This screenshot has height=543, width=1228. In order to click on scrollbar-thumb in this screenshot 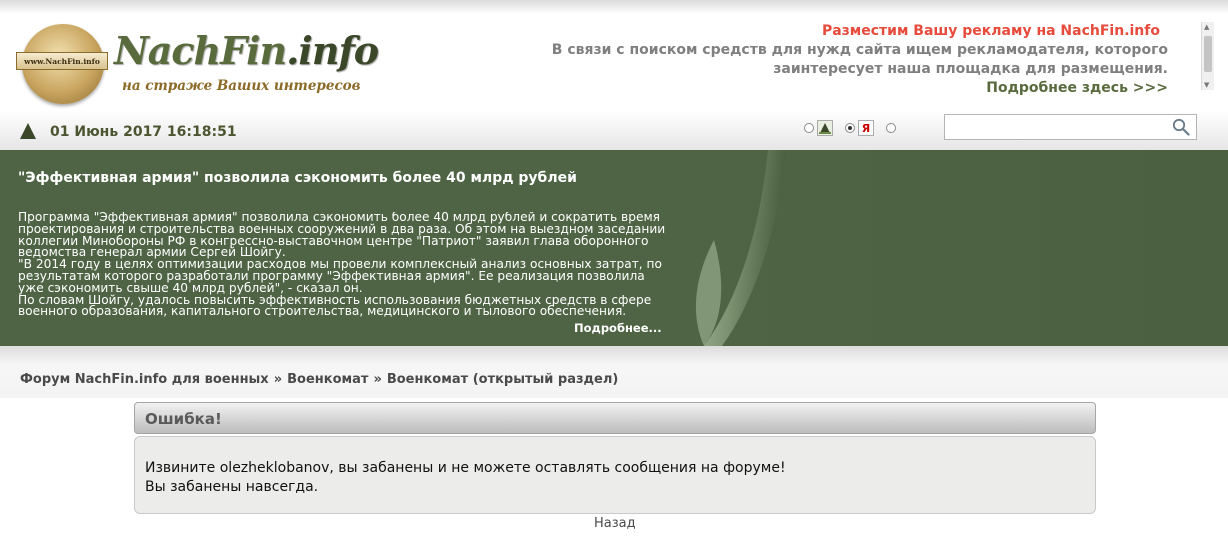, I will do `click(1208, 54)`.